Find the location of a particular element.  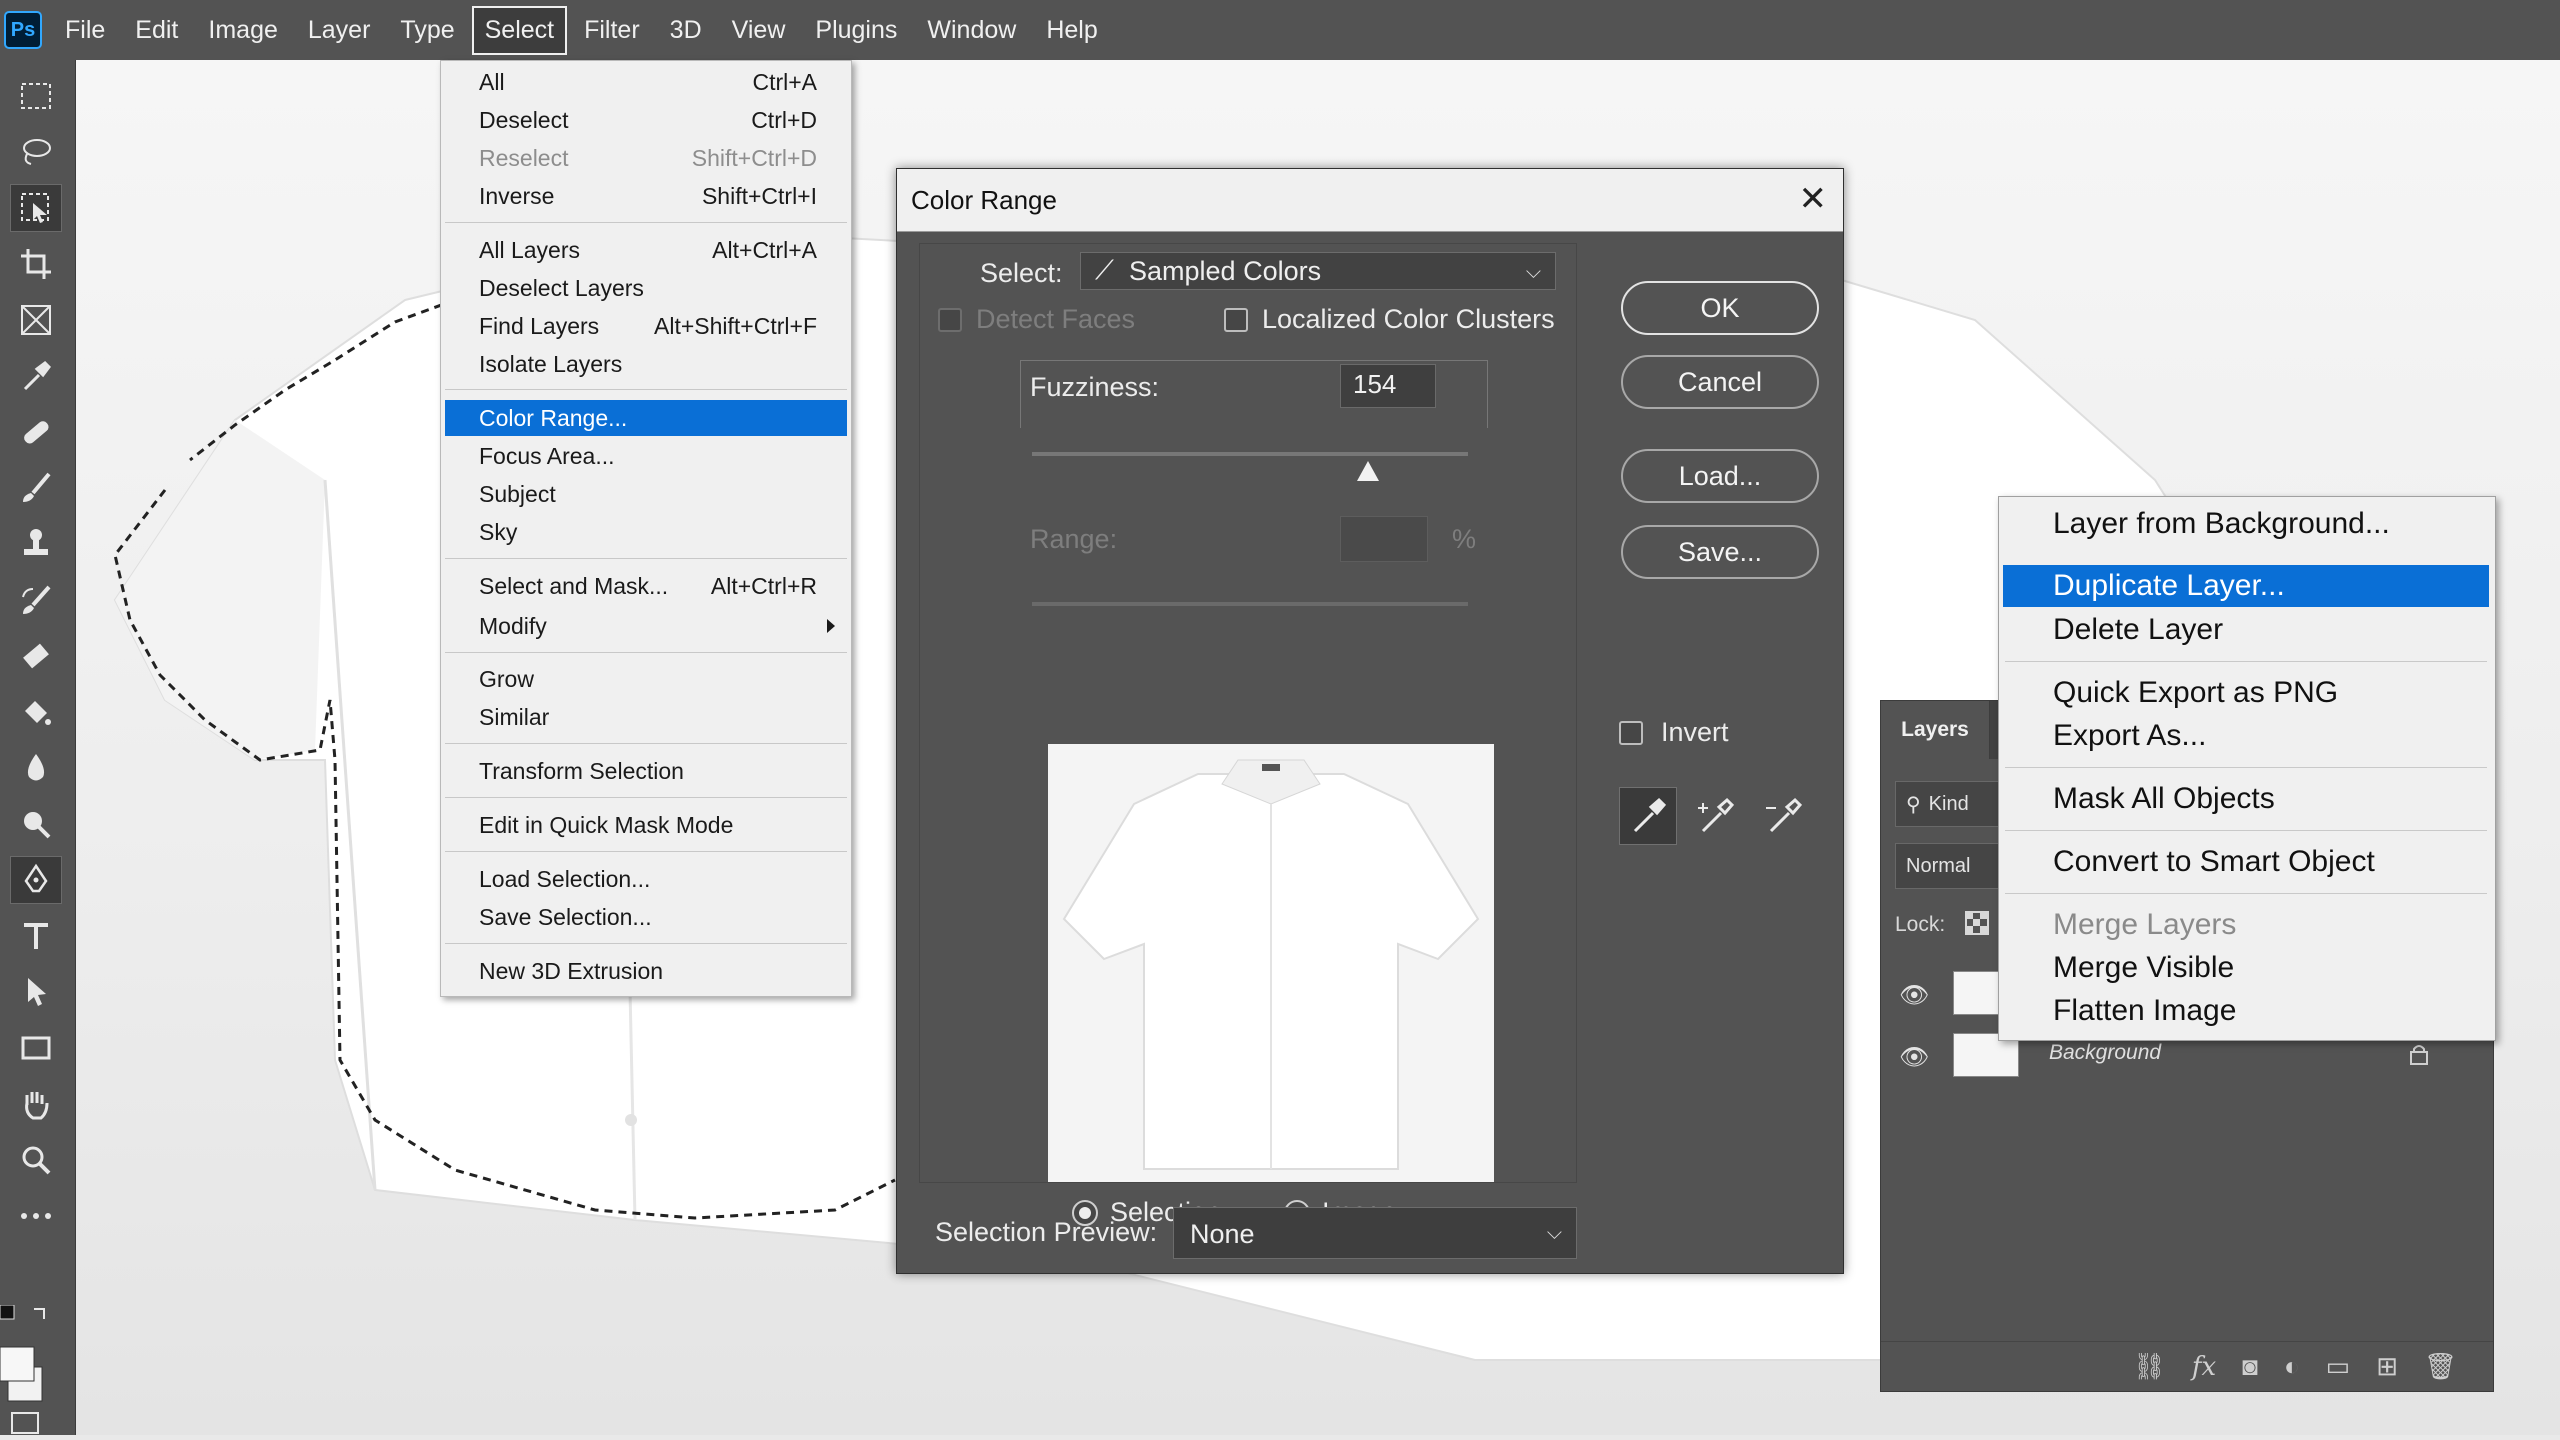

zoom-tool-icon is located at coordinates (36, 1160).